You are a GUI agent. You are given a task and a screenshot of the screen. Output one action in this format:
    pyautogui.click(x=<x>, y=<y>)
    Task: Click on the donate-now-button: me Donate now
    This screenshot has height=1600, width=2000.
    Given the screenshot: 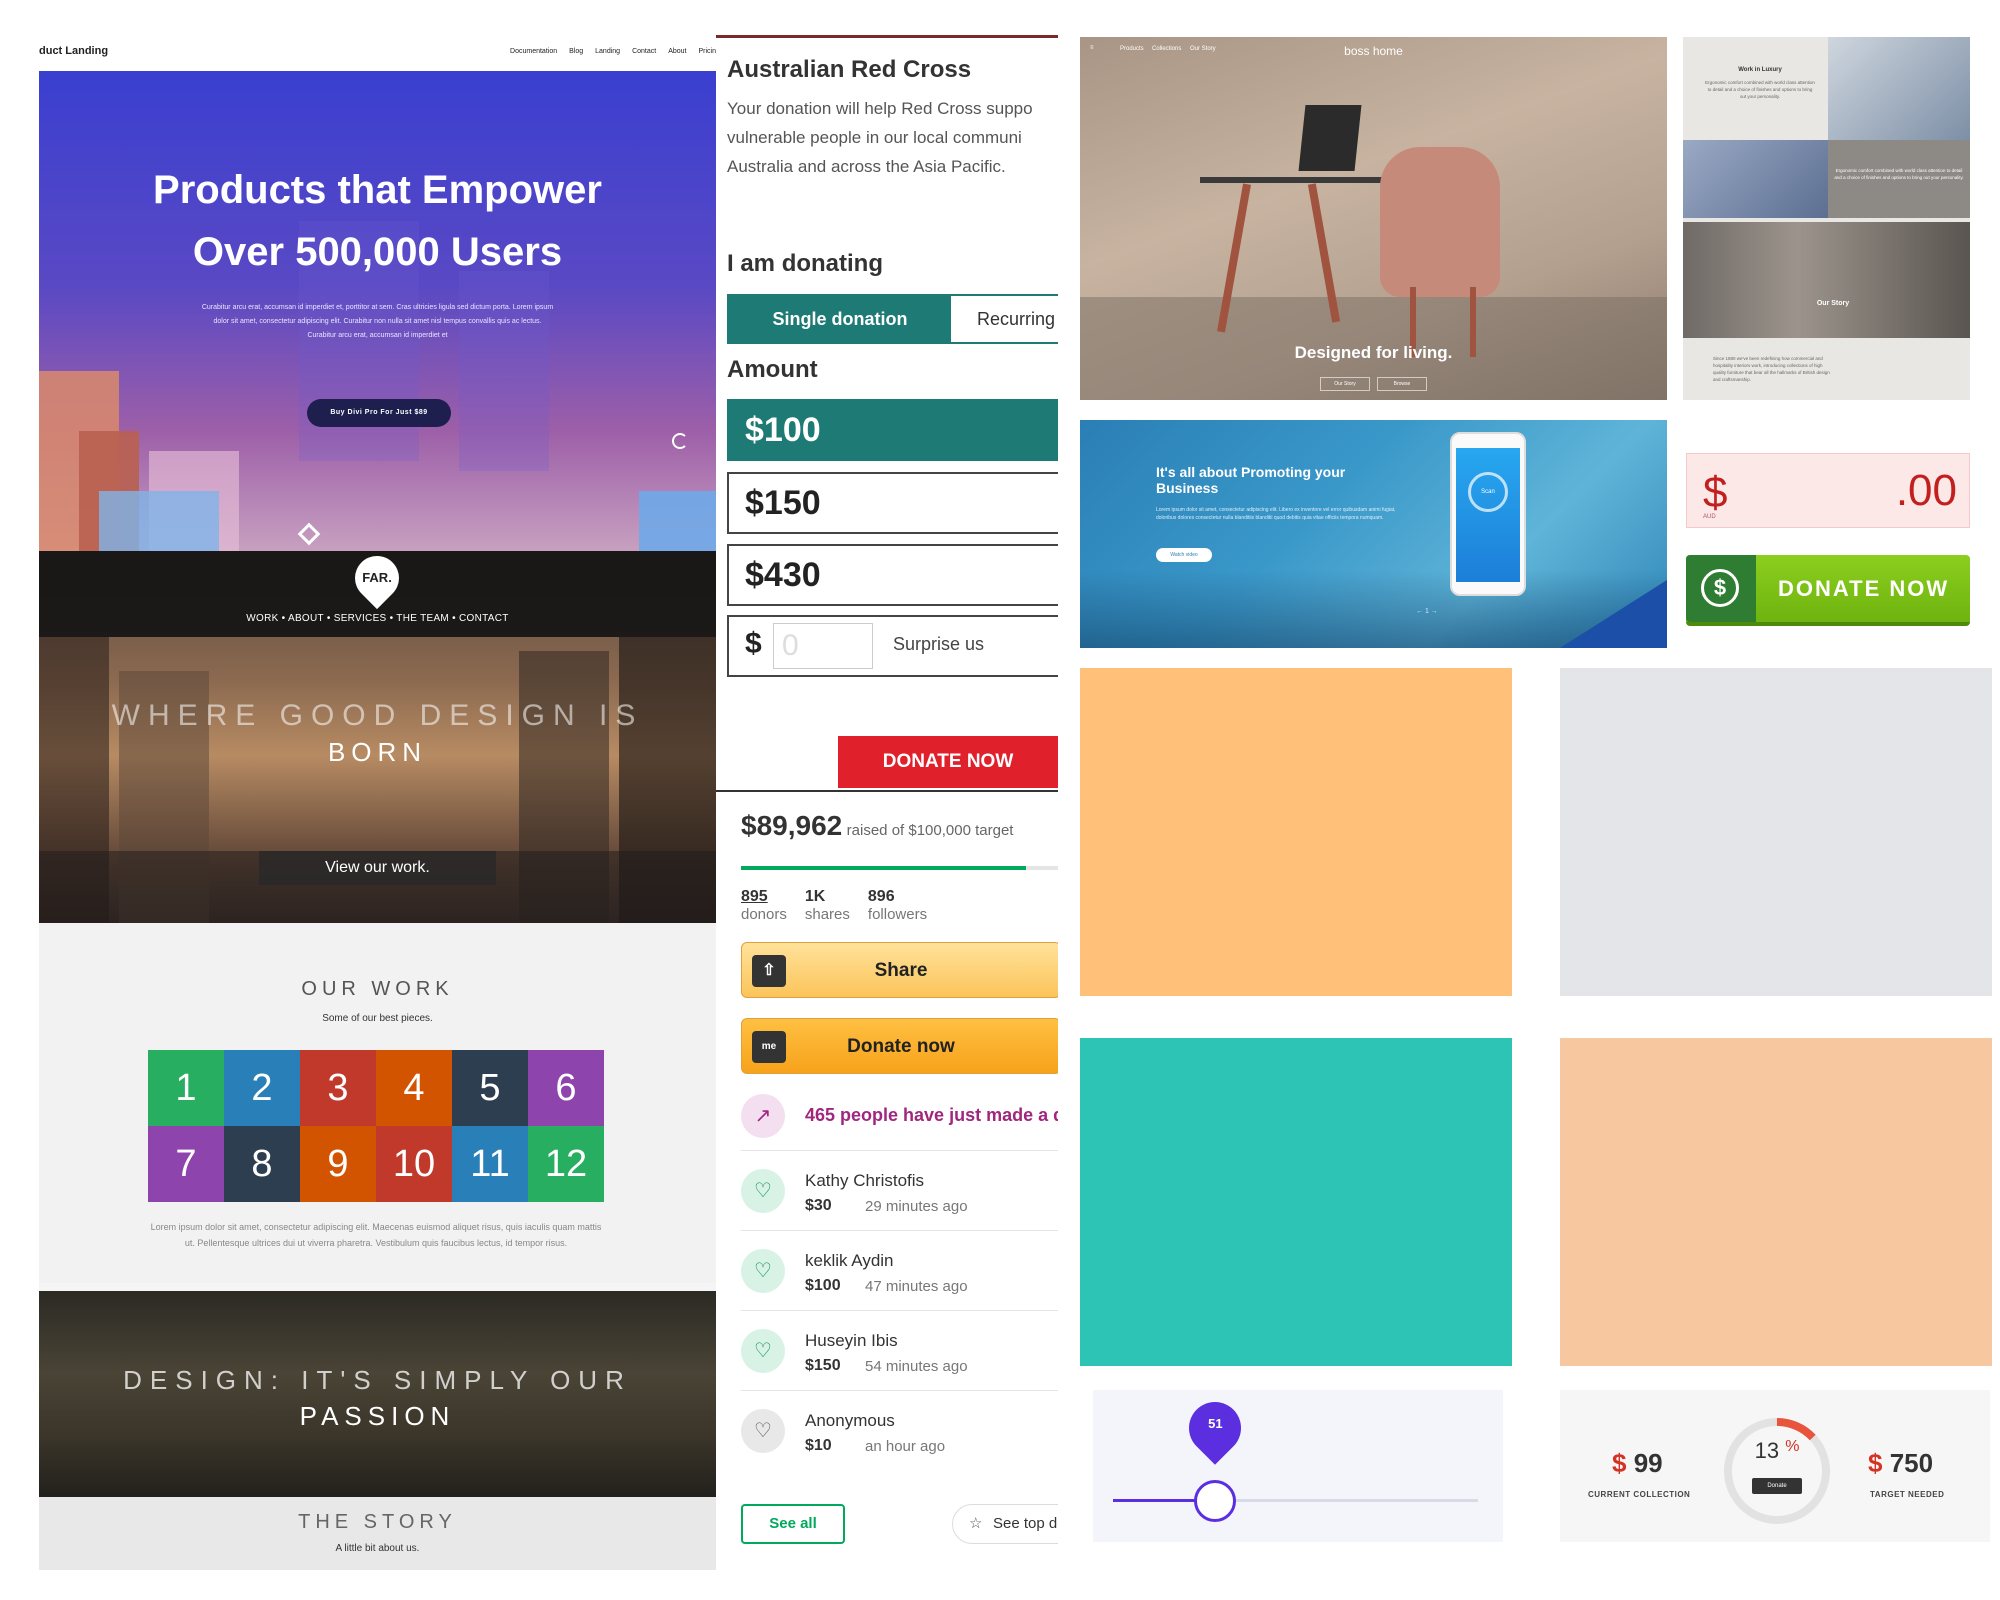 What is the action you would take?
    pyautogui.click(x=899, y=1046)
    